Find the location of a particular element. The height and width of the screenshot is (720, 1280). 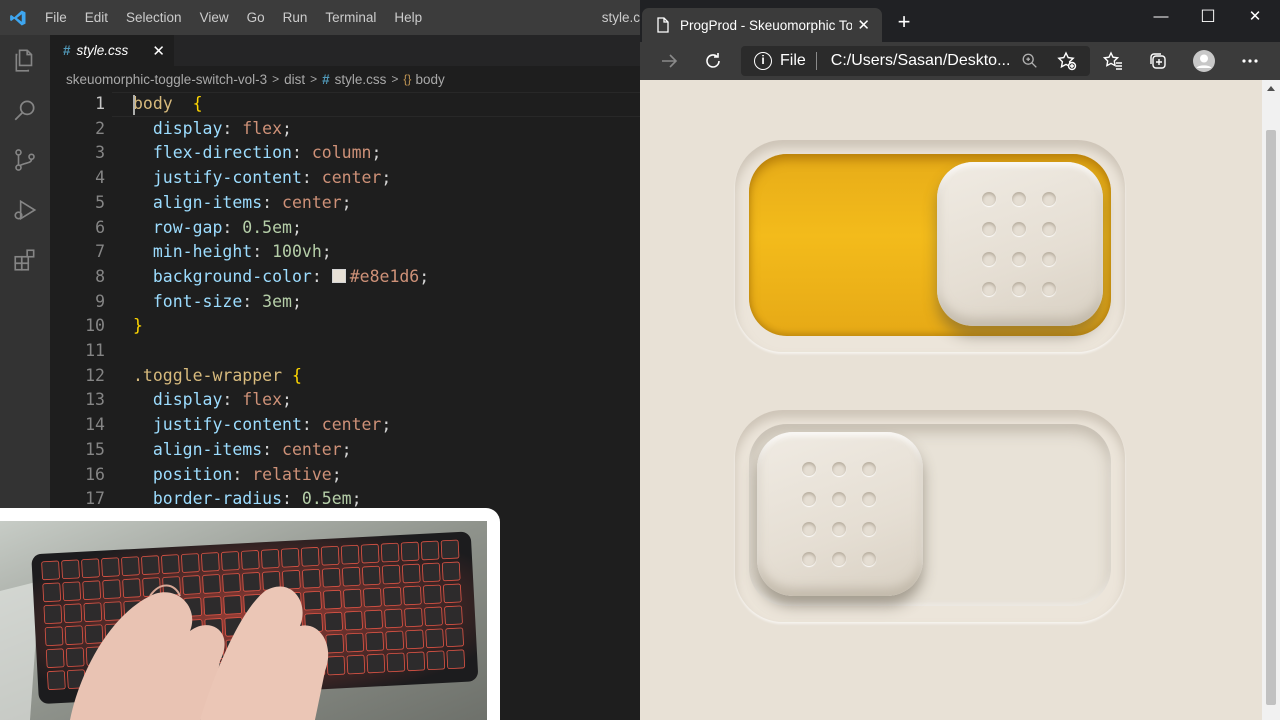

breadcrumb-folder: skeuomorphic-toggle-switch-vol-3 is located at coordinates (166, 79).